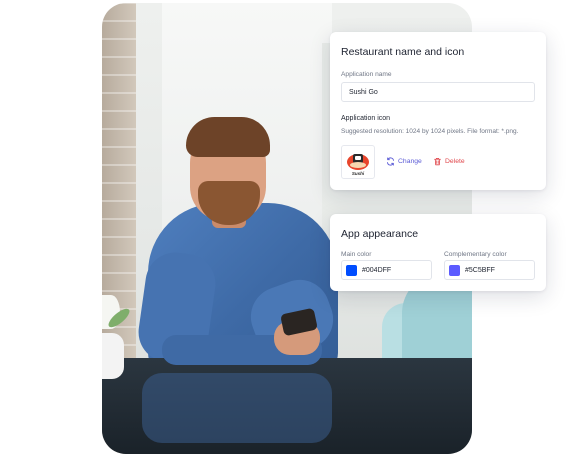 Image resolution: width=573 pixels, height=458 pixels. Describe the element at coordinates (437, 161) in the screenshot. I see `trash-icon` at that location.